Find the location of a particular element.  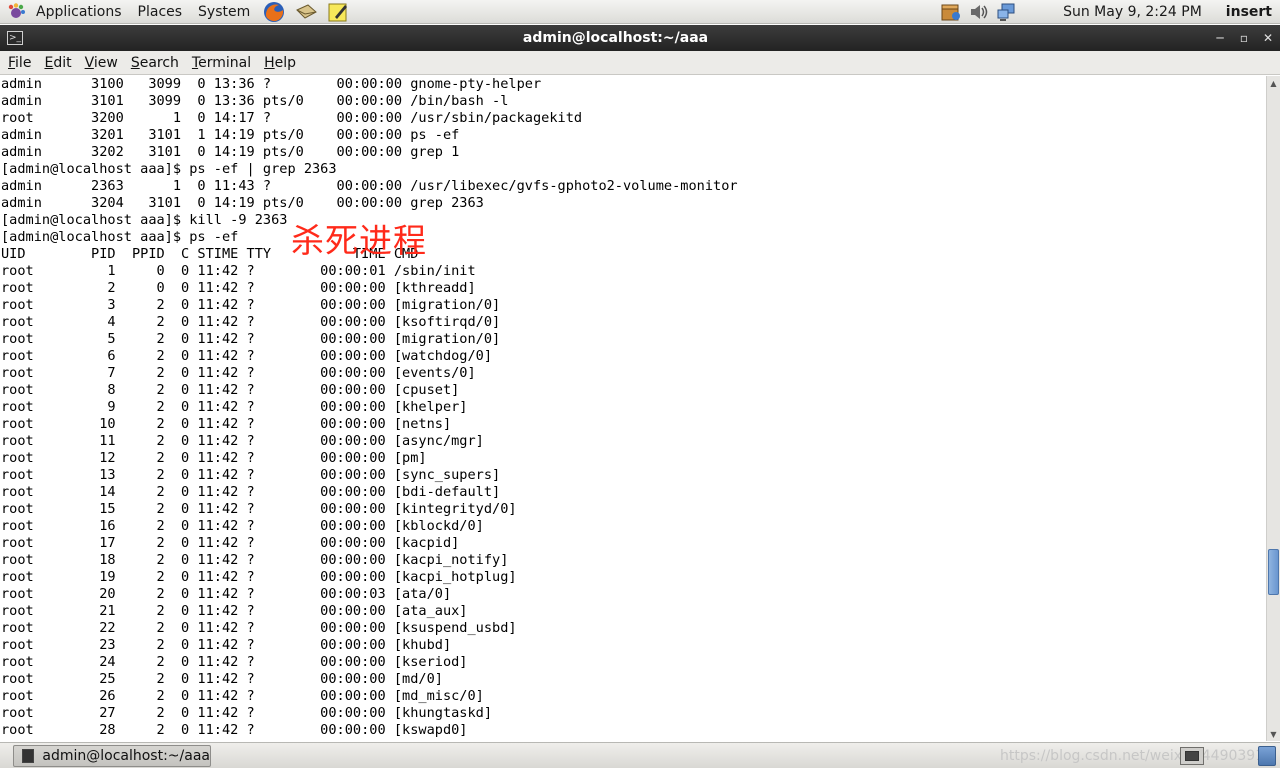

window-title: admin@localhost:~/aaa is located at coordinates (615, 38).